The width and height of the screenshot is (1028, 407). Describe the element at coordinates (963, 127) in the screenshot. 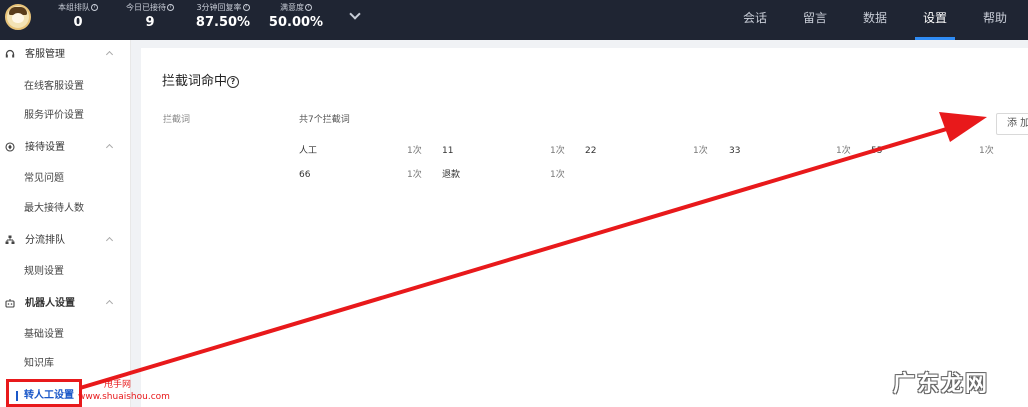

I see `arrowhead-icon` at that location.